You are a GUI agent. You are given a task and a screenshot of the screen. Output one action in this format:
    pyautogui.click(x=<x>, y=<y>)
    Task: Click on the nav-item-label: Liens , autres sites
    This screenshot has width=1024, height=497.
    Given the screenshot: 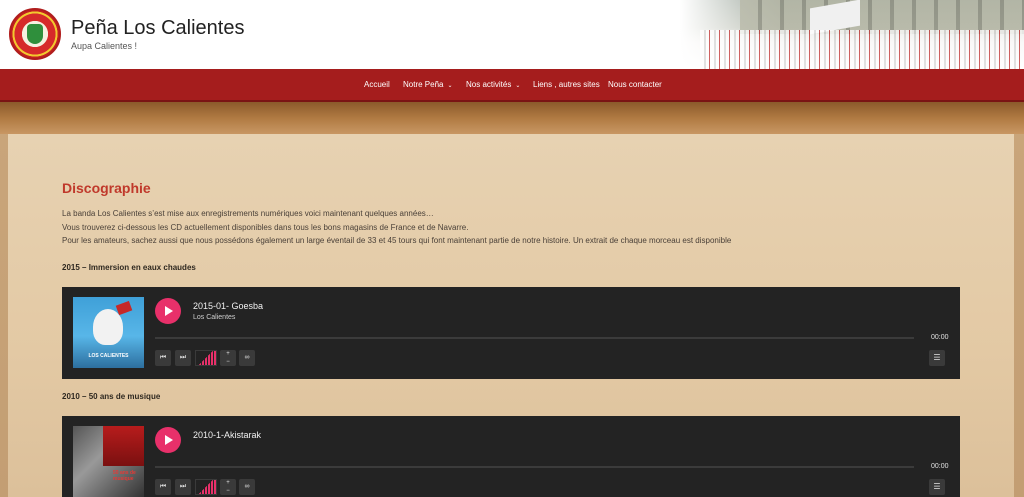 What is the action you would take?
    pyautogui.click(x=566, y=84)
    